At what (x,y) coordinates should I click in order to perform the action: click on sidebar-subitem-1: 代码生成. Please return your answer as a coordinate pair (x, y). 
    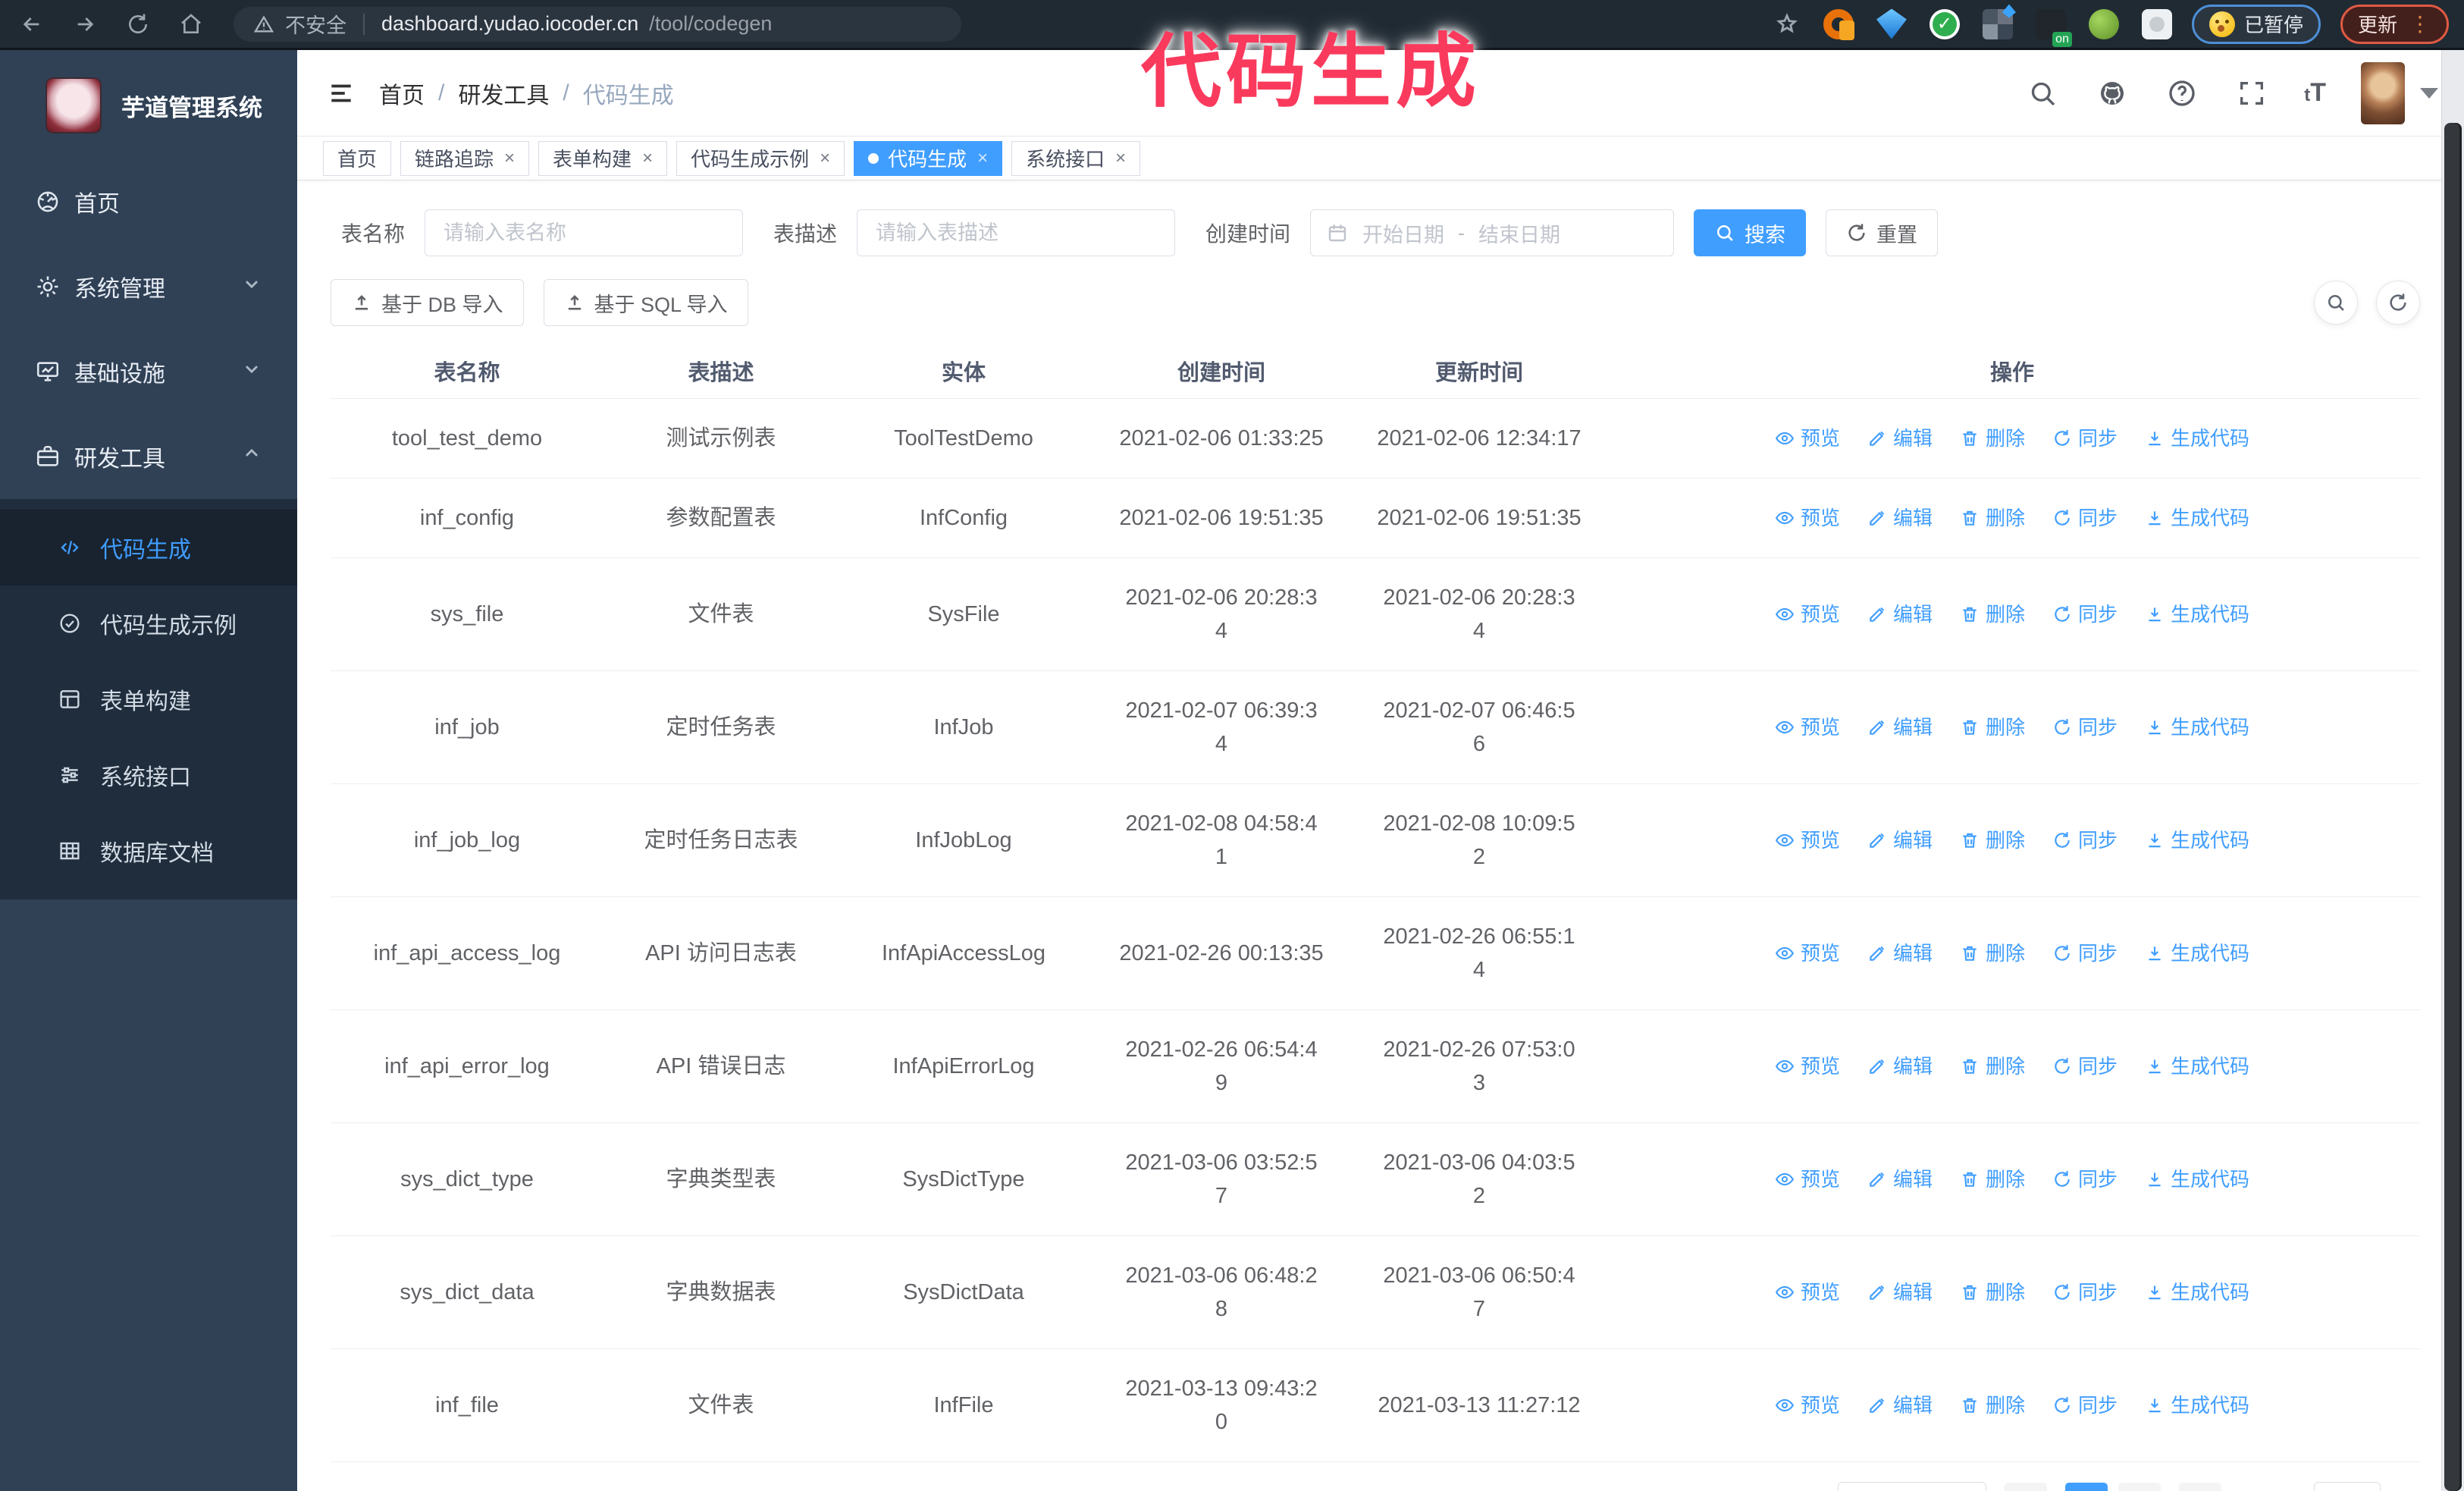
    Looking at the image, I should click on (148, 547).